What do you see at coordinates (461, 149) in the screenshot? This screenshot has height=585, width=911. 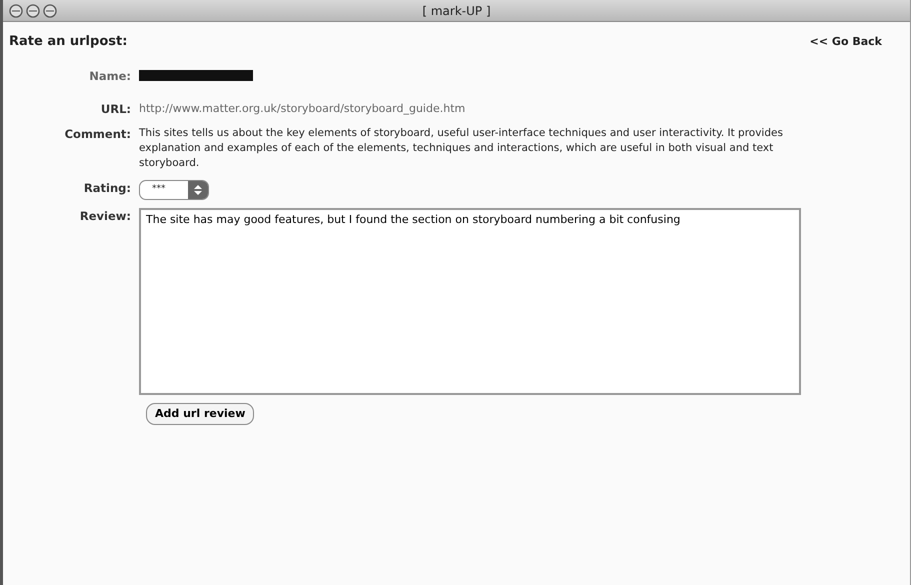 I see `comment-text: This sites tells us about the key elements of storyboard, useful user-interface techniques and user interactivity. It provides explanation and examples of each of the elements, techniques and interactions, which are useful in both visual and text storyboard.` at bounding box center [461, 149].